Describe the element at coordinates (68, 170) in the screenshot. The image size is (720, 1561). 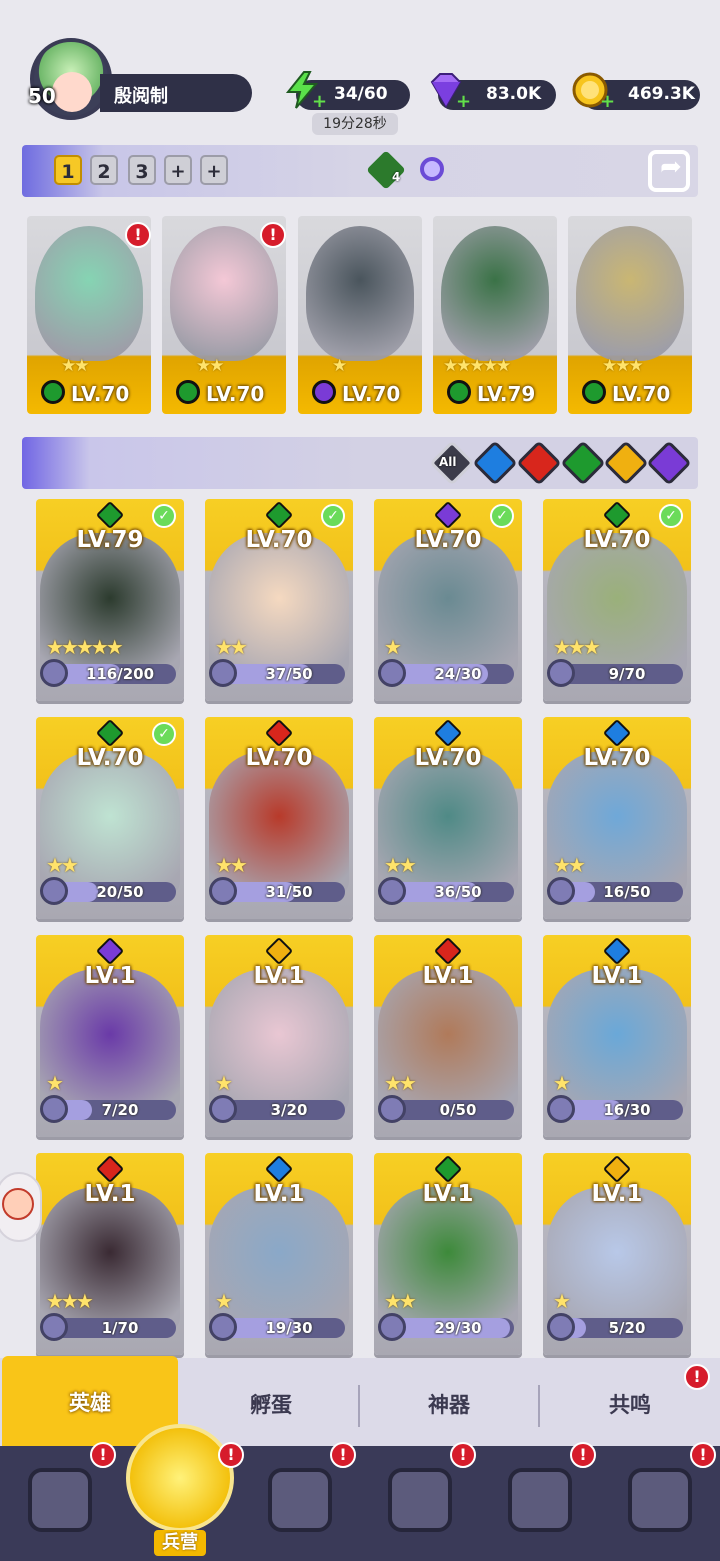
I see `team-slot-1: 1` at that location.